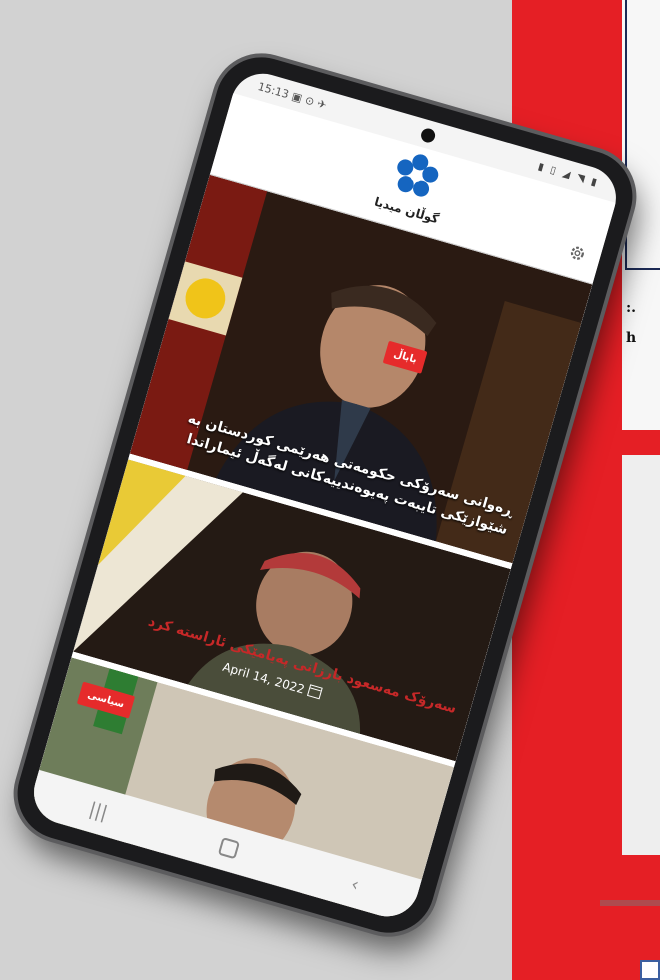  I want to click on document-page-lower, so click(641, 655).